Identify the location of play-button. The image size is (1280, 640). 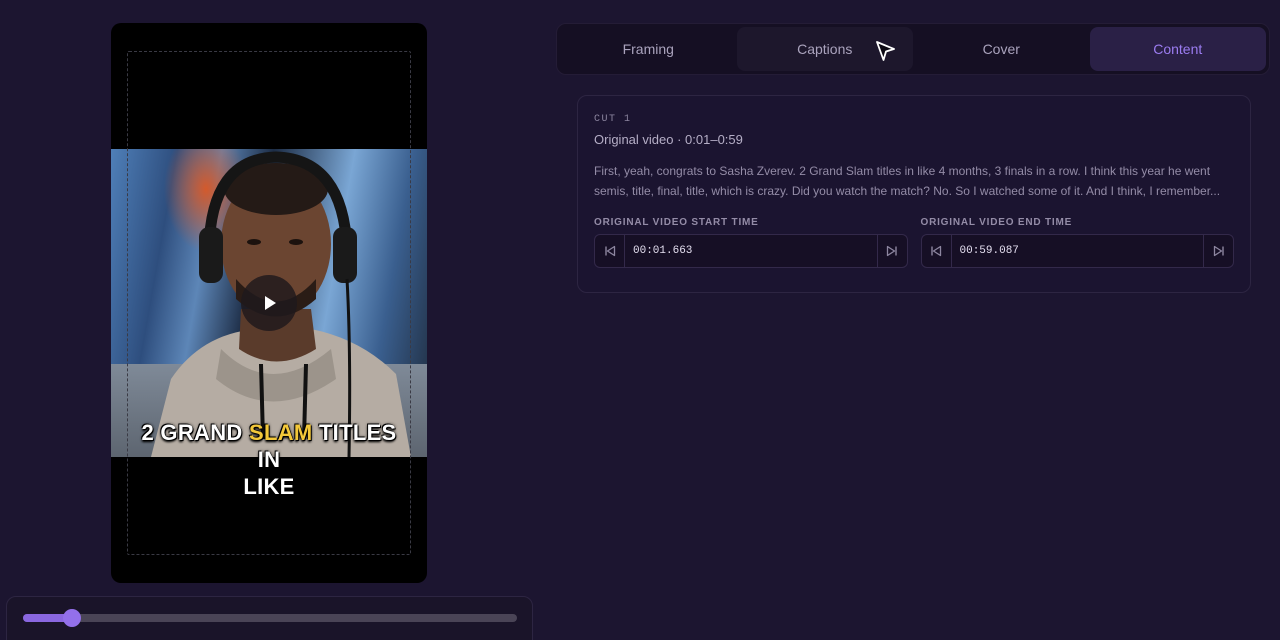
(269, 303).